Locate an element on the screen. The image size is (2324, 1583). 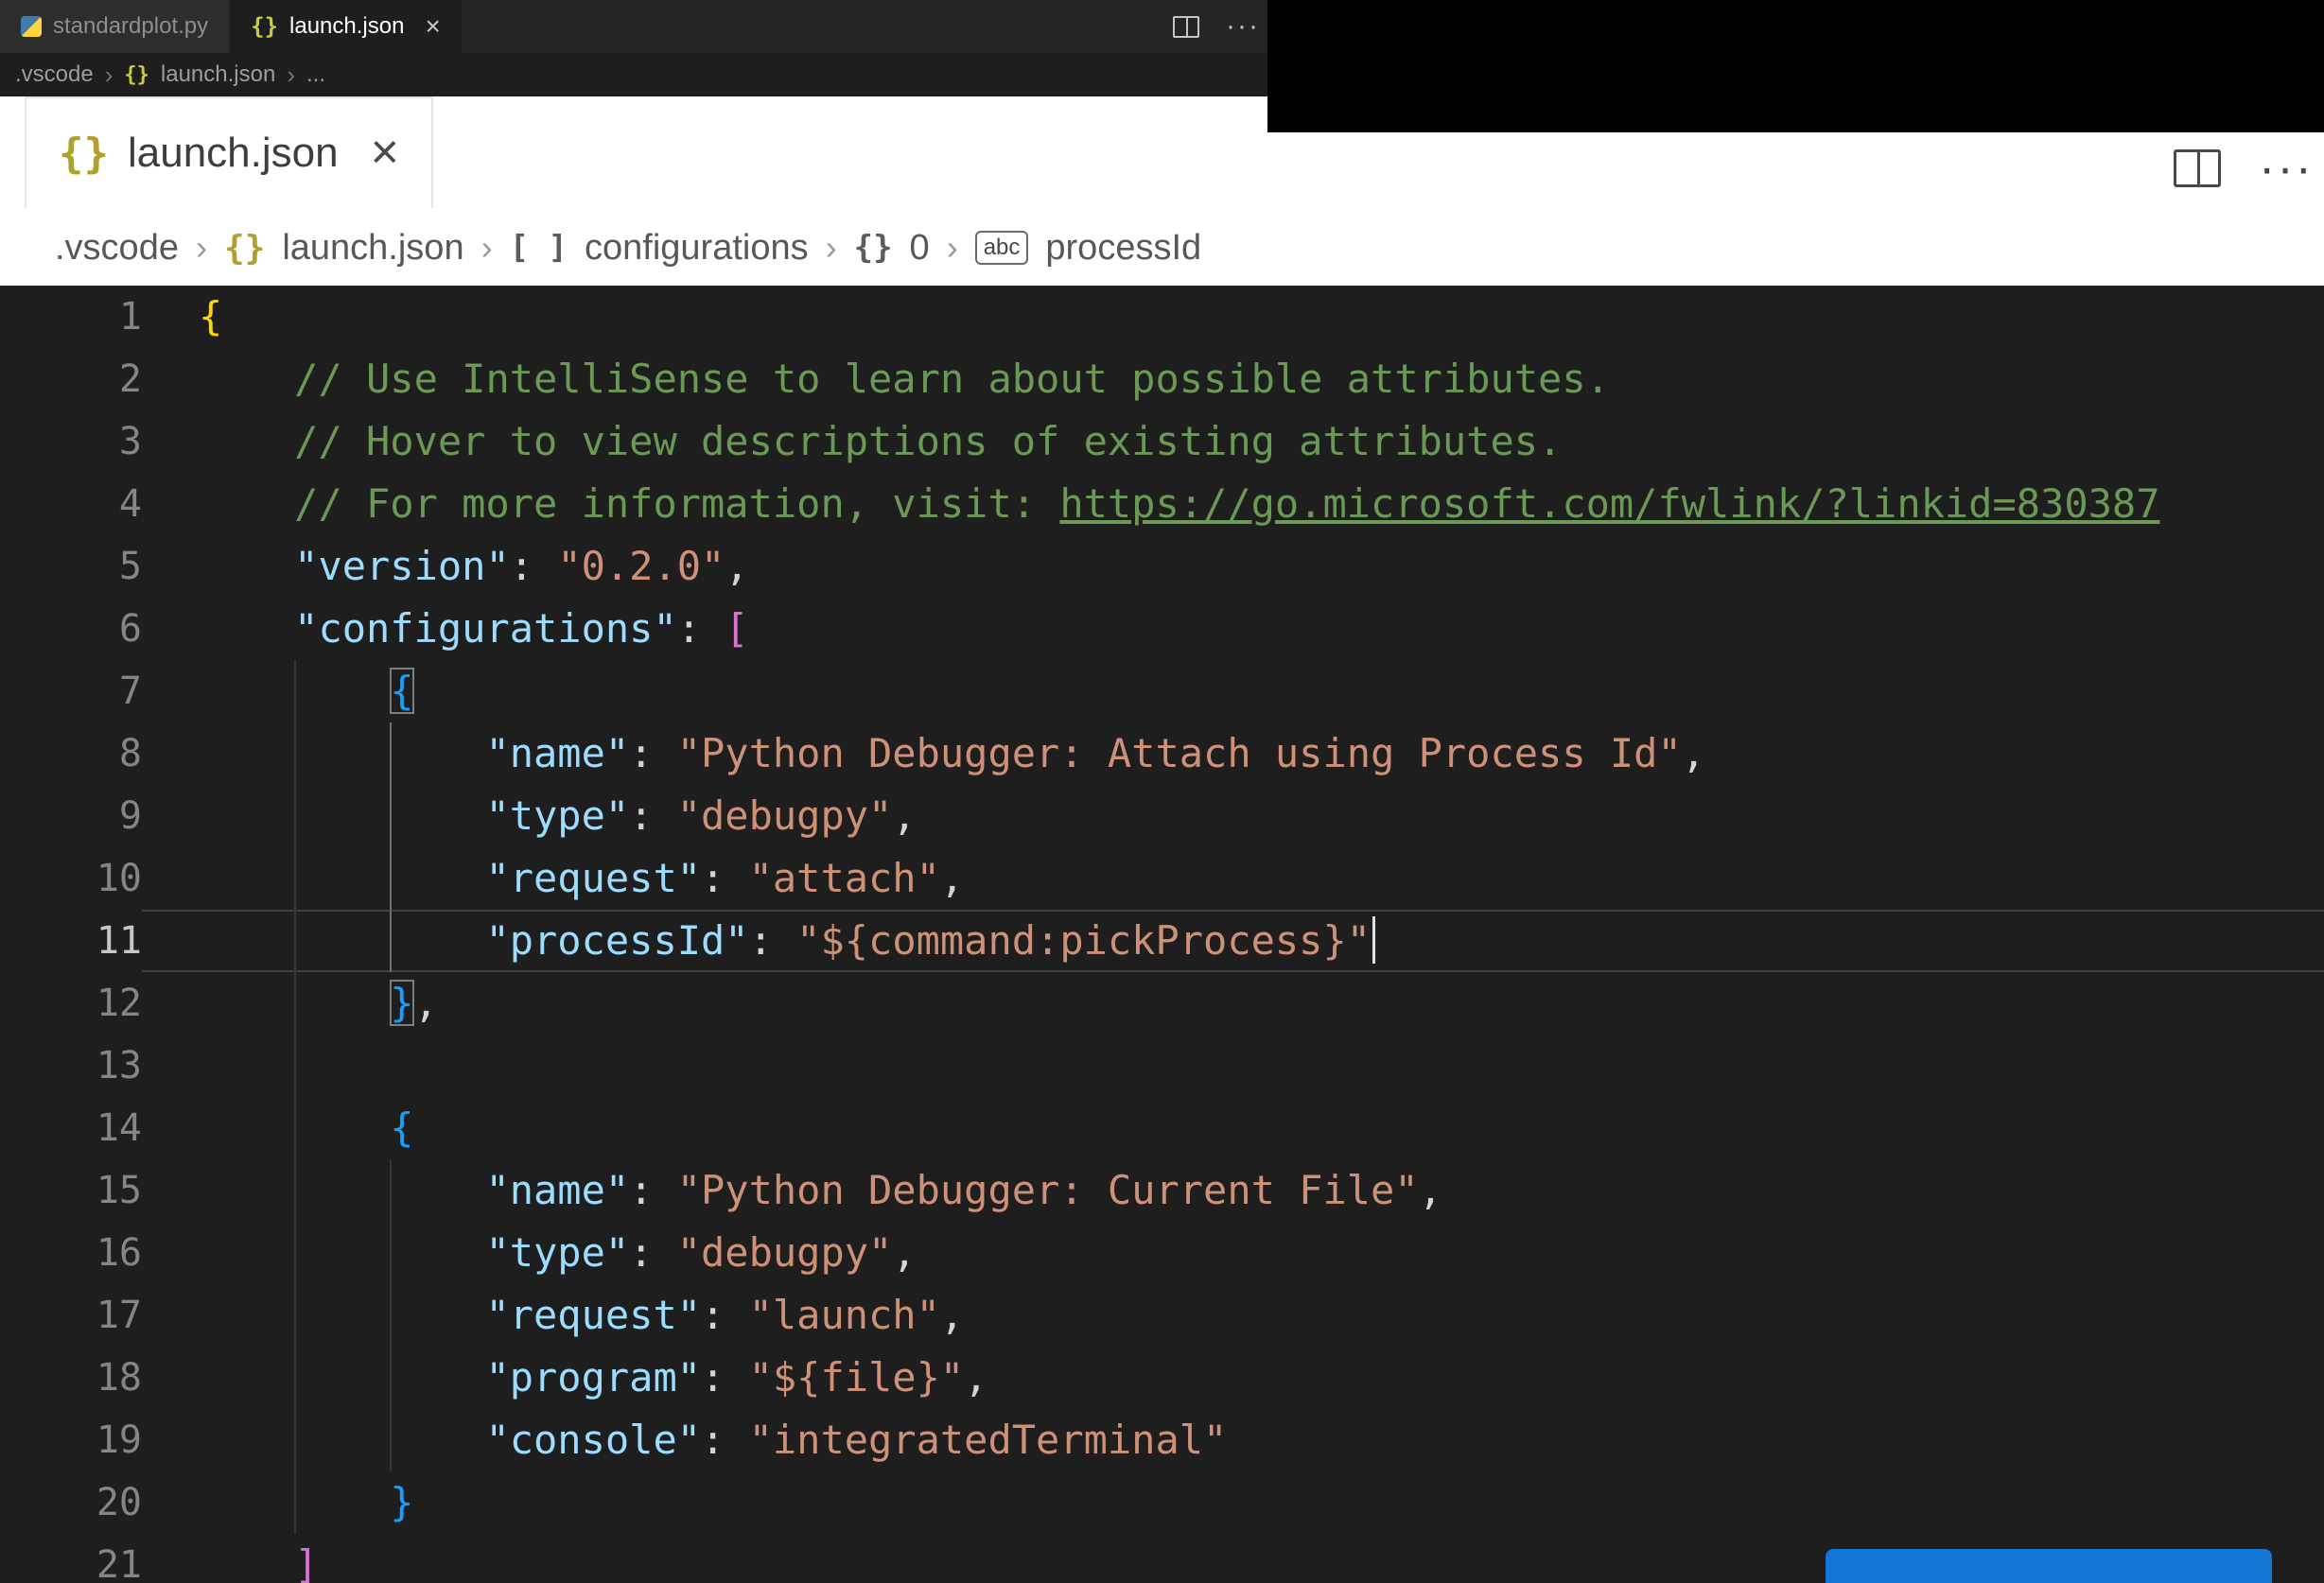
line-number: 7 is located at coordinates (71, 691).